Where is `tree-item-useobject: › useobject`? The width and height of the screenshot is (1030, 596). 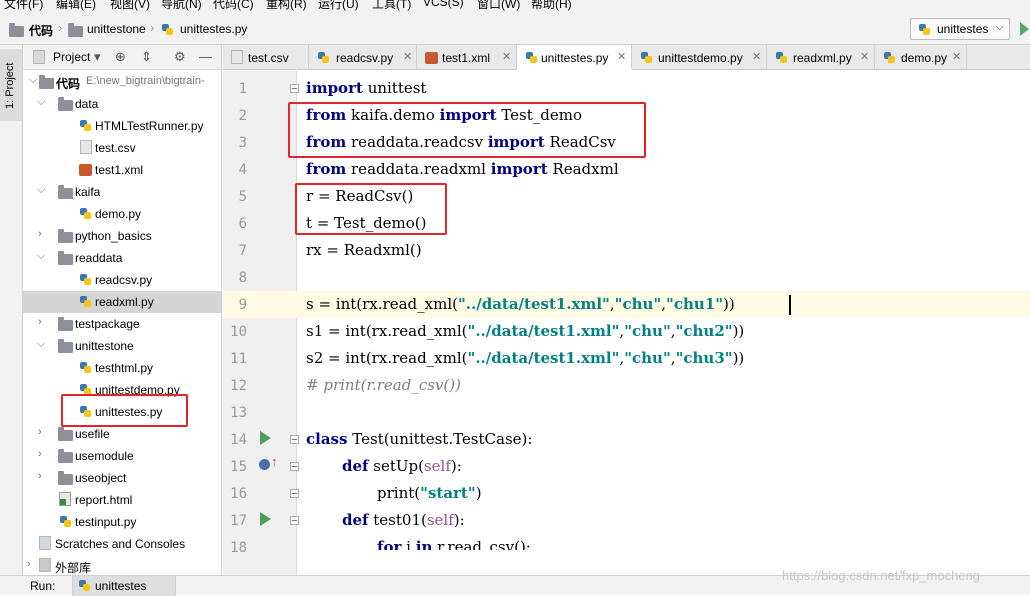
tree-item-useobject: › useobject is located at coordinates (122, 478).